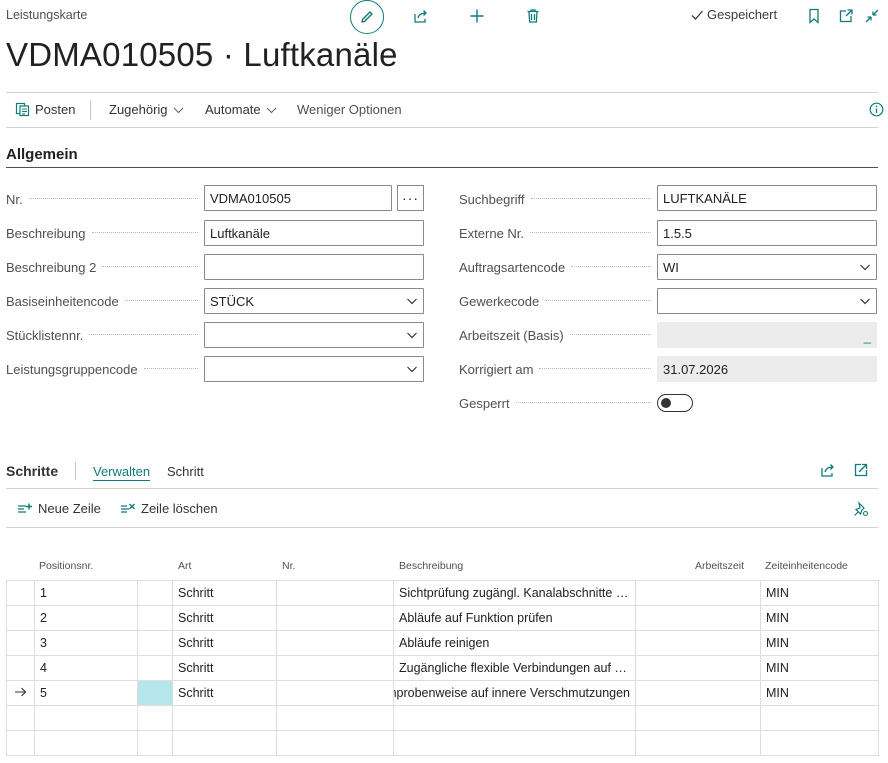 The width and height of the screenshot is (888, 763). What do you see at coordinates (169, 508) in the screenshot?
I see `delete-line-button: Zeile löschen` at bounding box center [169, 508].